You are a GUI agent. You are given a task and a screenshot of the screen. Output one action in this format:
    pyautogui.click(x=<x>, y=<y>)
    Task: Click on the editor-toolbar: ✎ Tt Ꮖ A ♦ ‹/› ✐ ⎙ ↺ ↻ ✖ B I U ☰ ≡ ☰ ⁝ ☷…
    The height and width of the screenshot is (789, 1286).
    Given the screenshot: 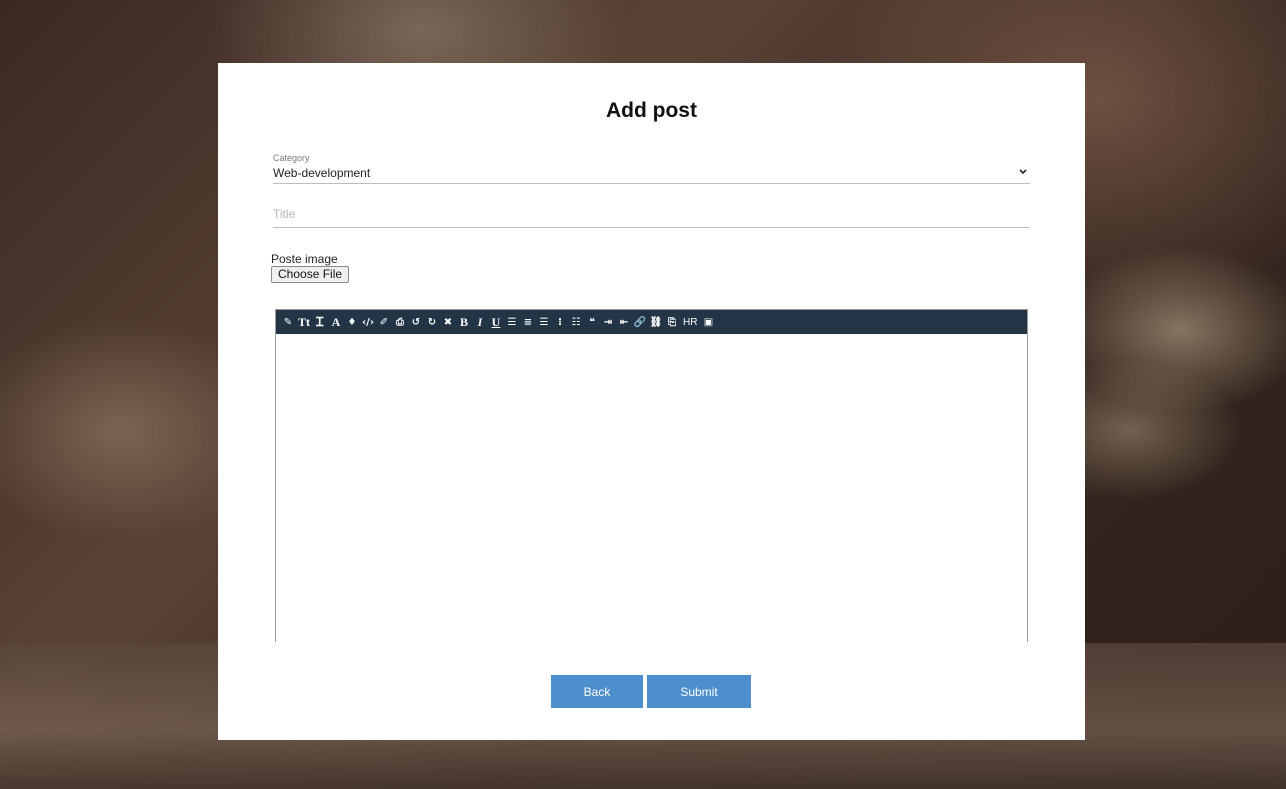 What is the action you would take?
    pyautogui.click(x=651, y=322)
    